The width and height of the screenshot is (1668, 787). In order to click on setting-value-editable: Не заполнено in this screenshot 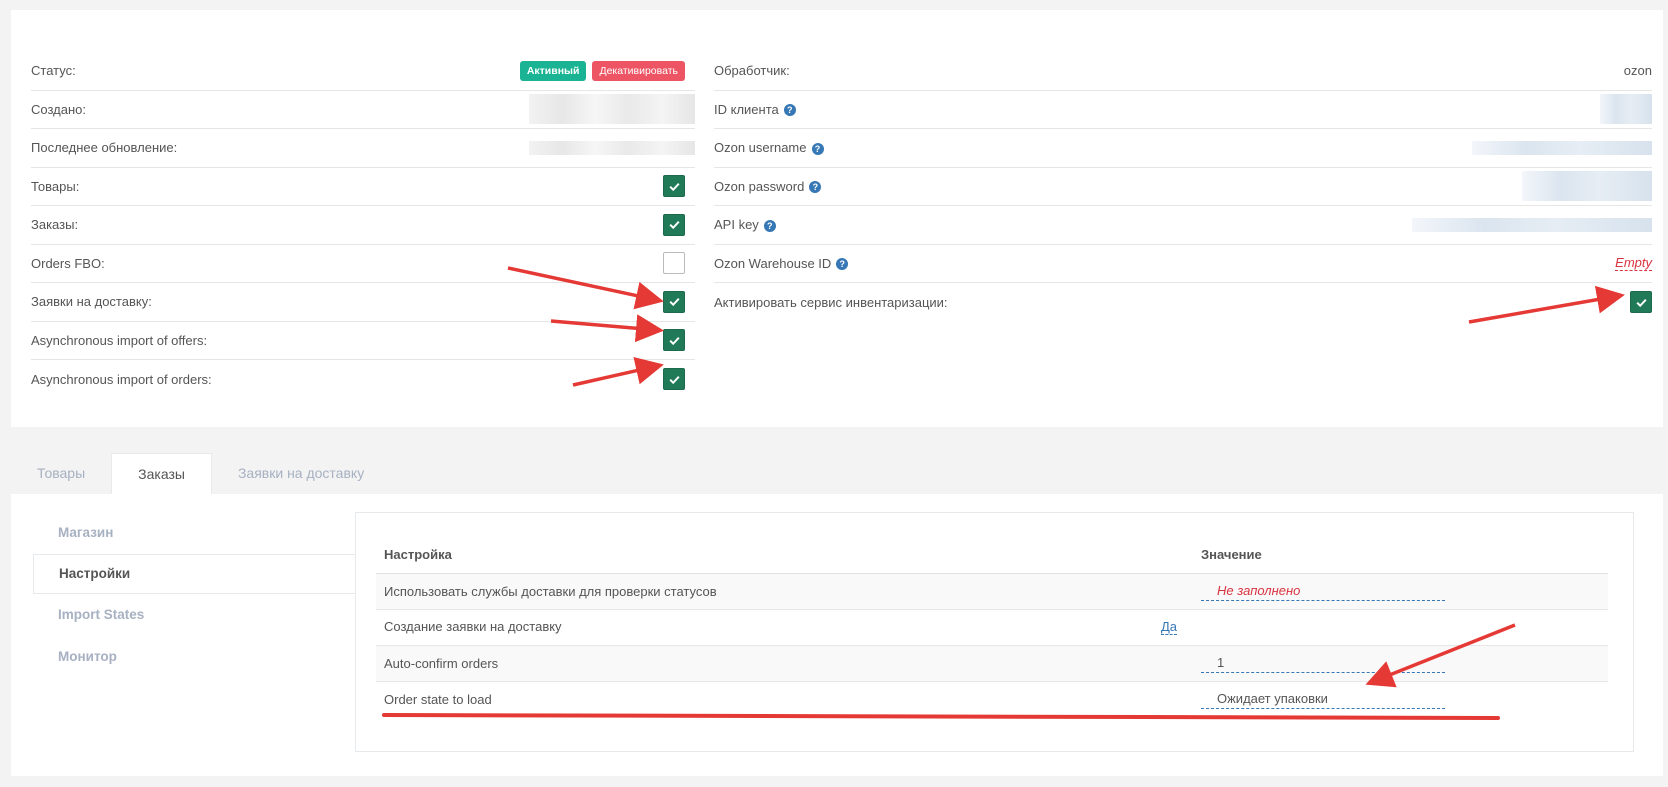, I will do `click(1323, 591)`.